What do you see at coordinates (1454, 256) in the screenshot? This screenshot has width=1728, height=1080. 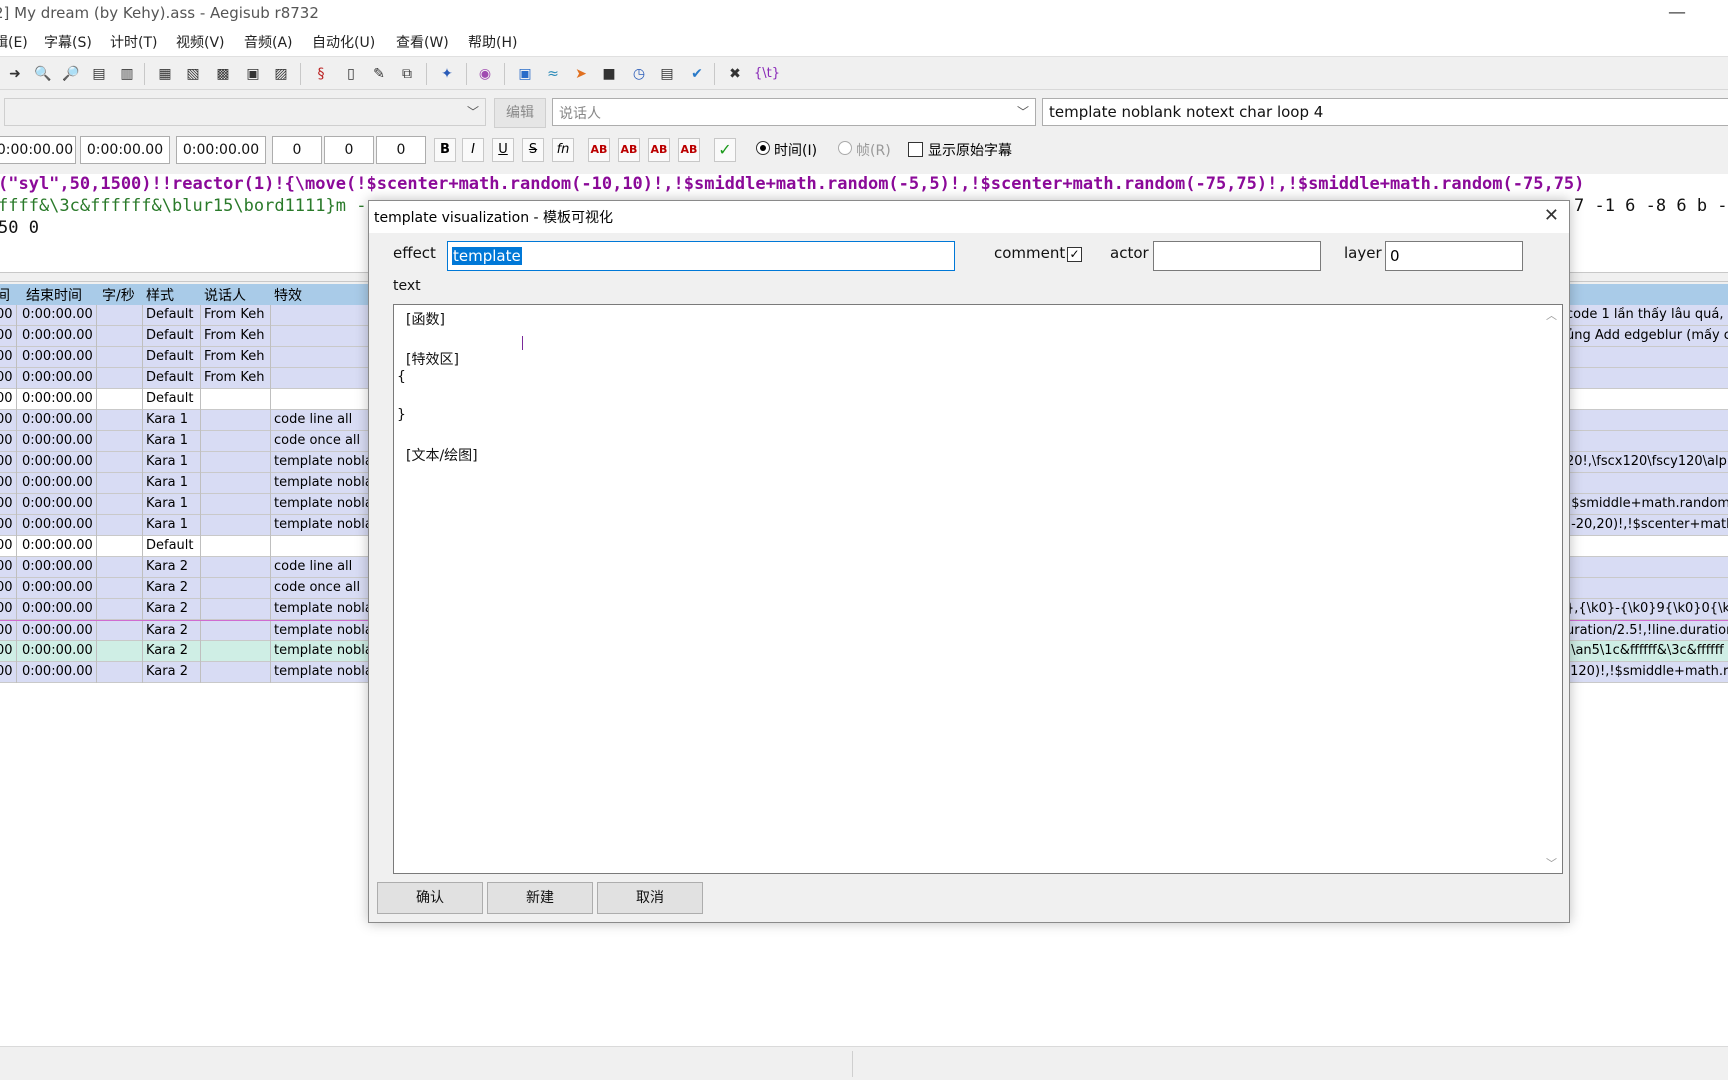 I see `layer-input: 0` at bounding box center [1454, 256].